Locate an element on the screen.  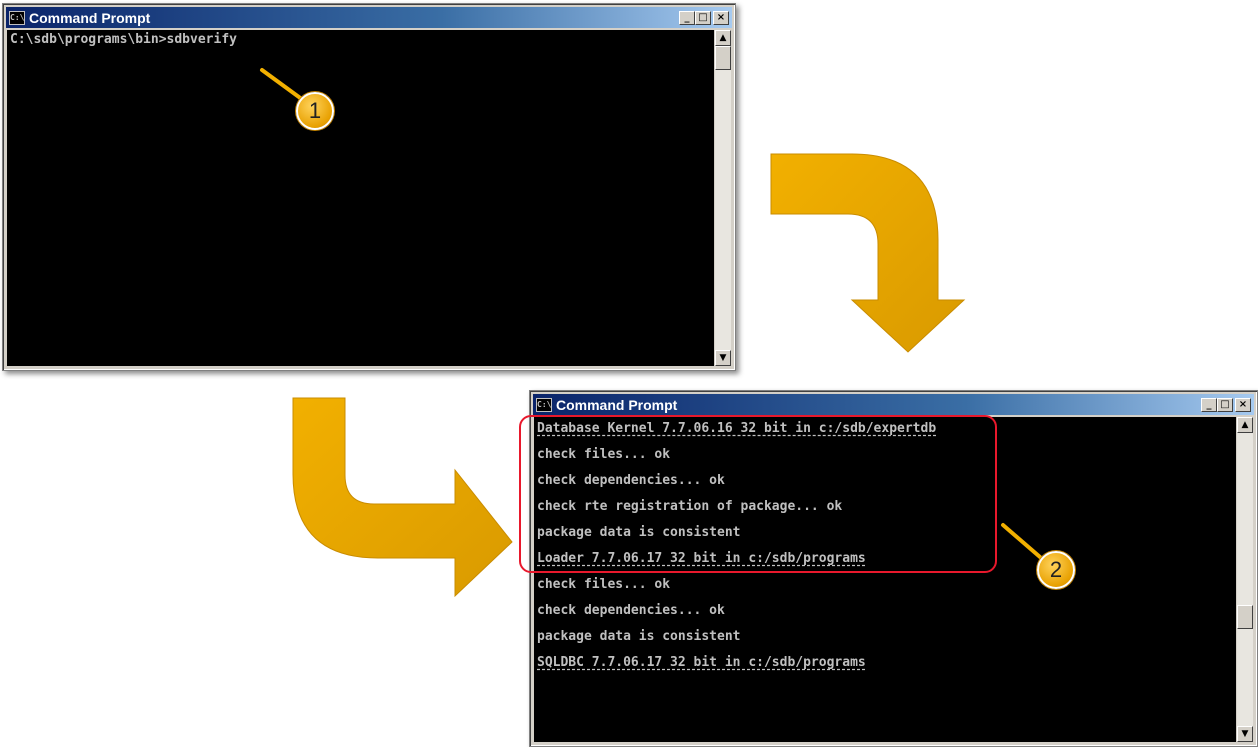
step-2-badge: 2 is located at coordinates (1056, 570).